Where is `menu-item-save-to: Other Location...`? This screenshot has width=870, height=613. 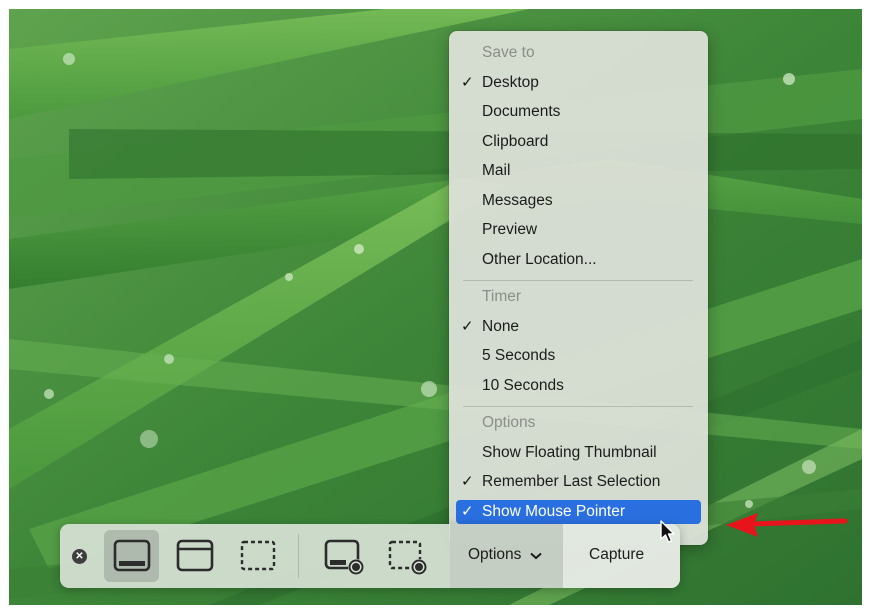 menu-item-save-to: Other Location... is located at coordinates (578, 260).